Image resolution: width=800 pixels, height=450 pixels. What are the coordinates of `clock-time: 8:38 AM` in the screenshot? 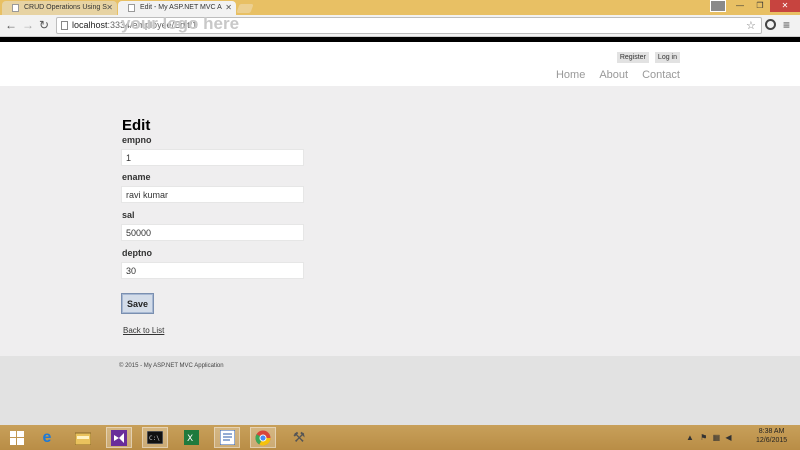 It's located at (771, 431).